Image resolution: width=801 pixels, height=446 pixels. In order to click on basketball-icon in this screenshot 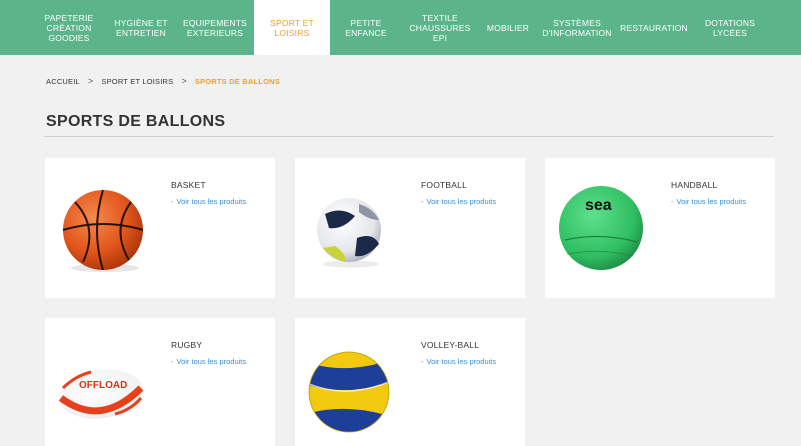, I will do `click(103, 230)`.